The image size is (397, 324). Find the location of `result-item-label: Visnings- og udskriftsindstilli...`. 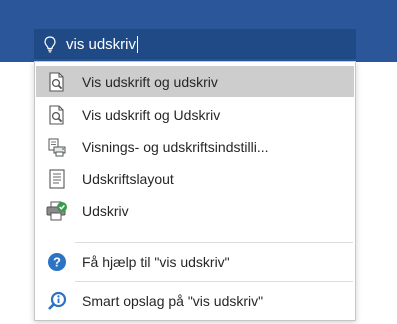

result-item-label: Visnings- og udskriftsindstilli... is located at coordinates (175, 146).